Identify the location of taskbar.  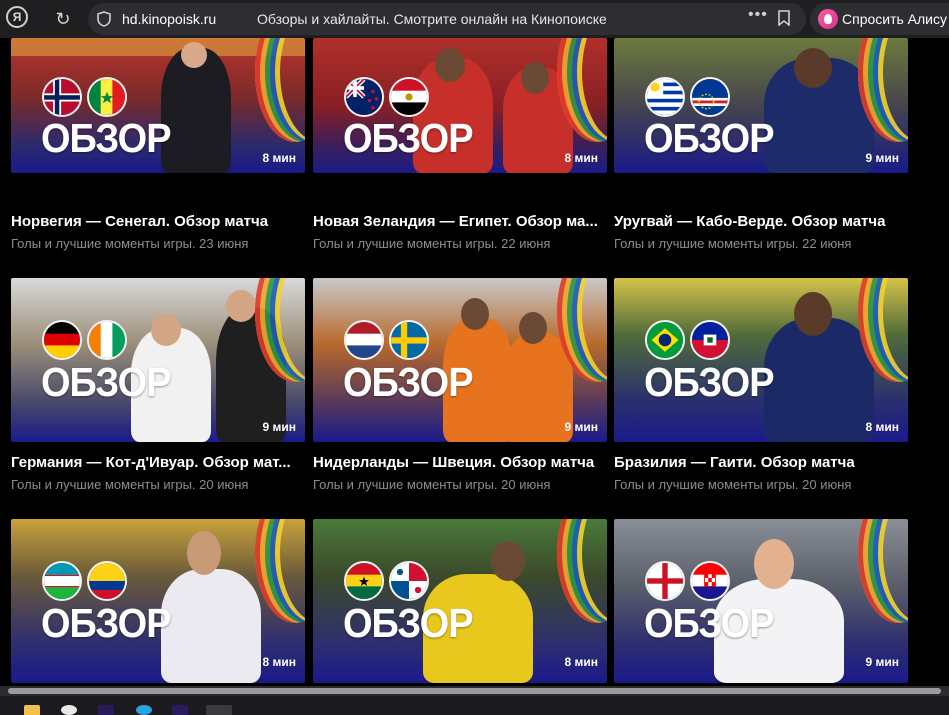
(474, 705).